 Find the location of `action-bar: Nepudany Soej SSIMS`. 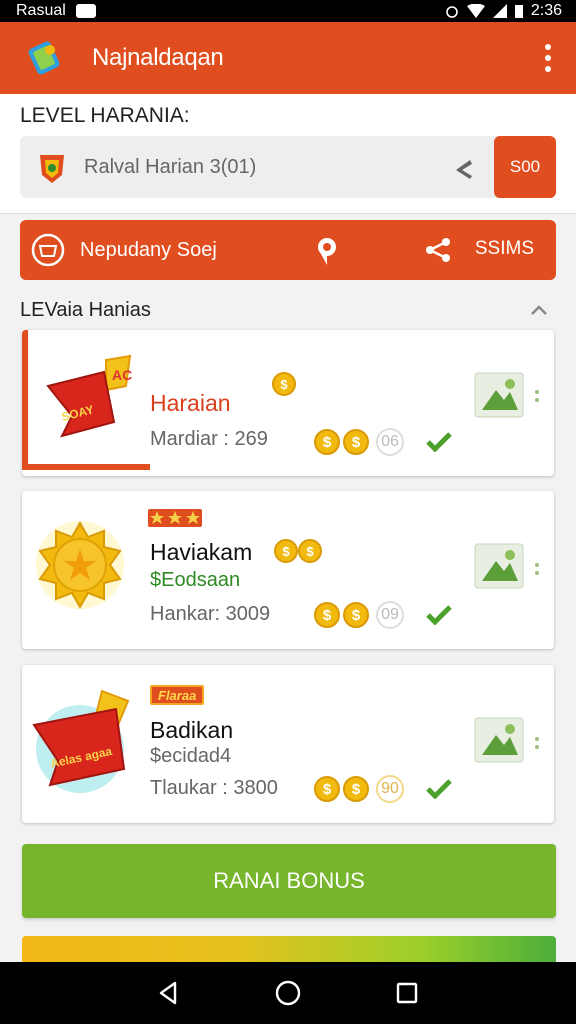

action-bar: Nepudany Soej SSIMS is located at coordinates (288, 250).